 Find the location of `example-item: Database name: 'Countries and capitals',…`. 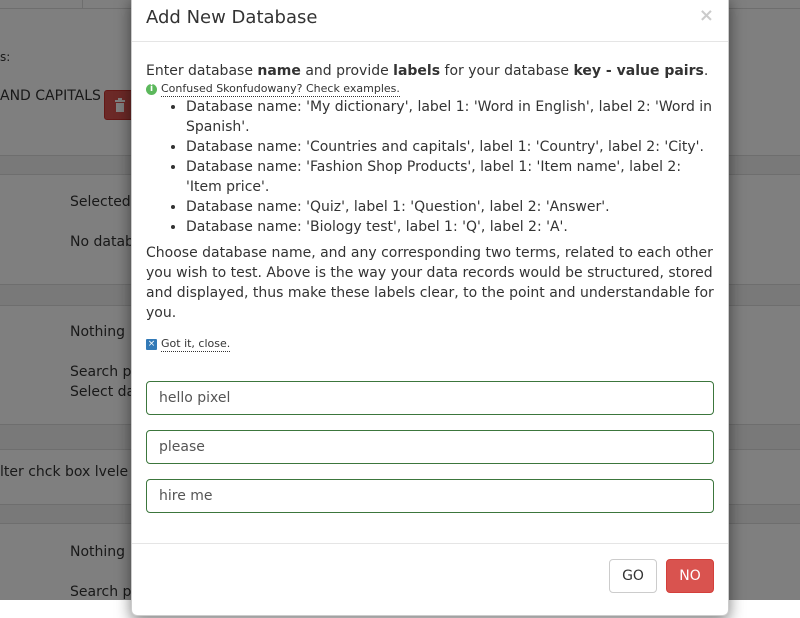

example-item: Database name: 'Countries and capitals',… is located at coordinates (451, 147).